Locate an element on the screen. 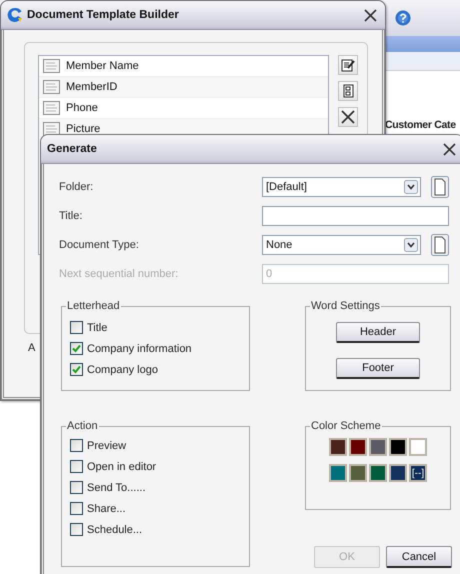 Image resolution: width=460 pixels, height=574 pixels. window-title: Document Template Builder is located at coordinates (103, 15).